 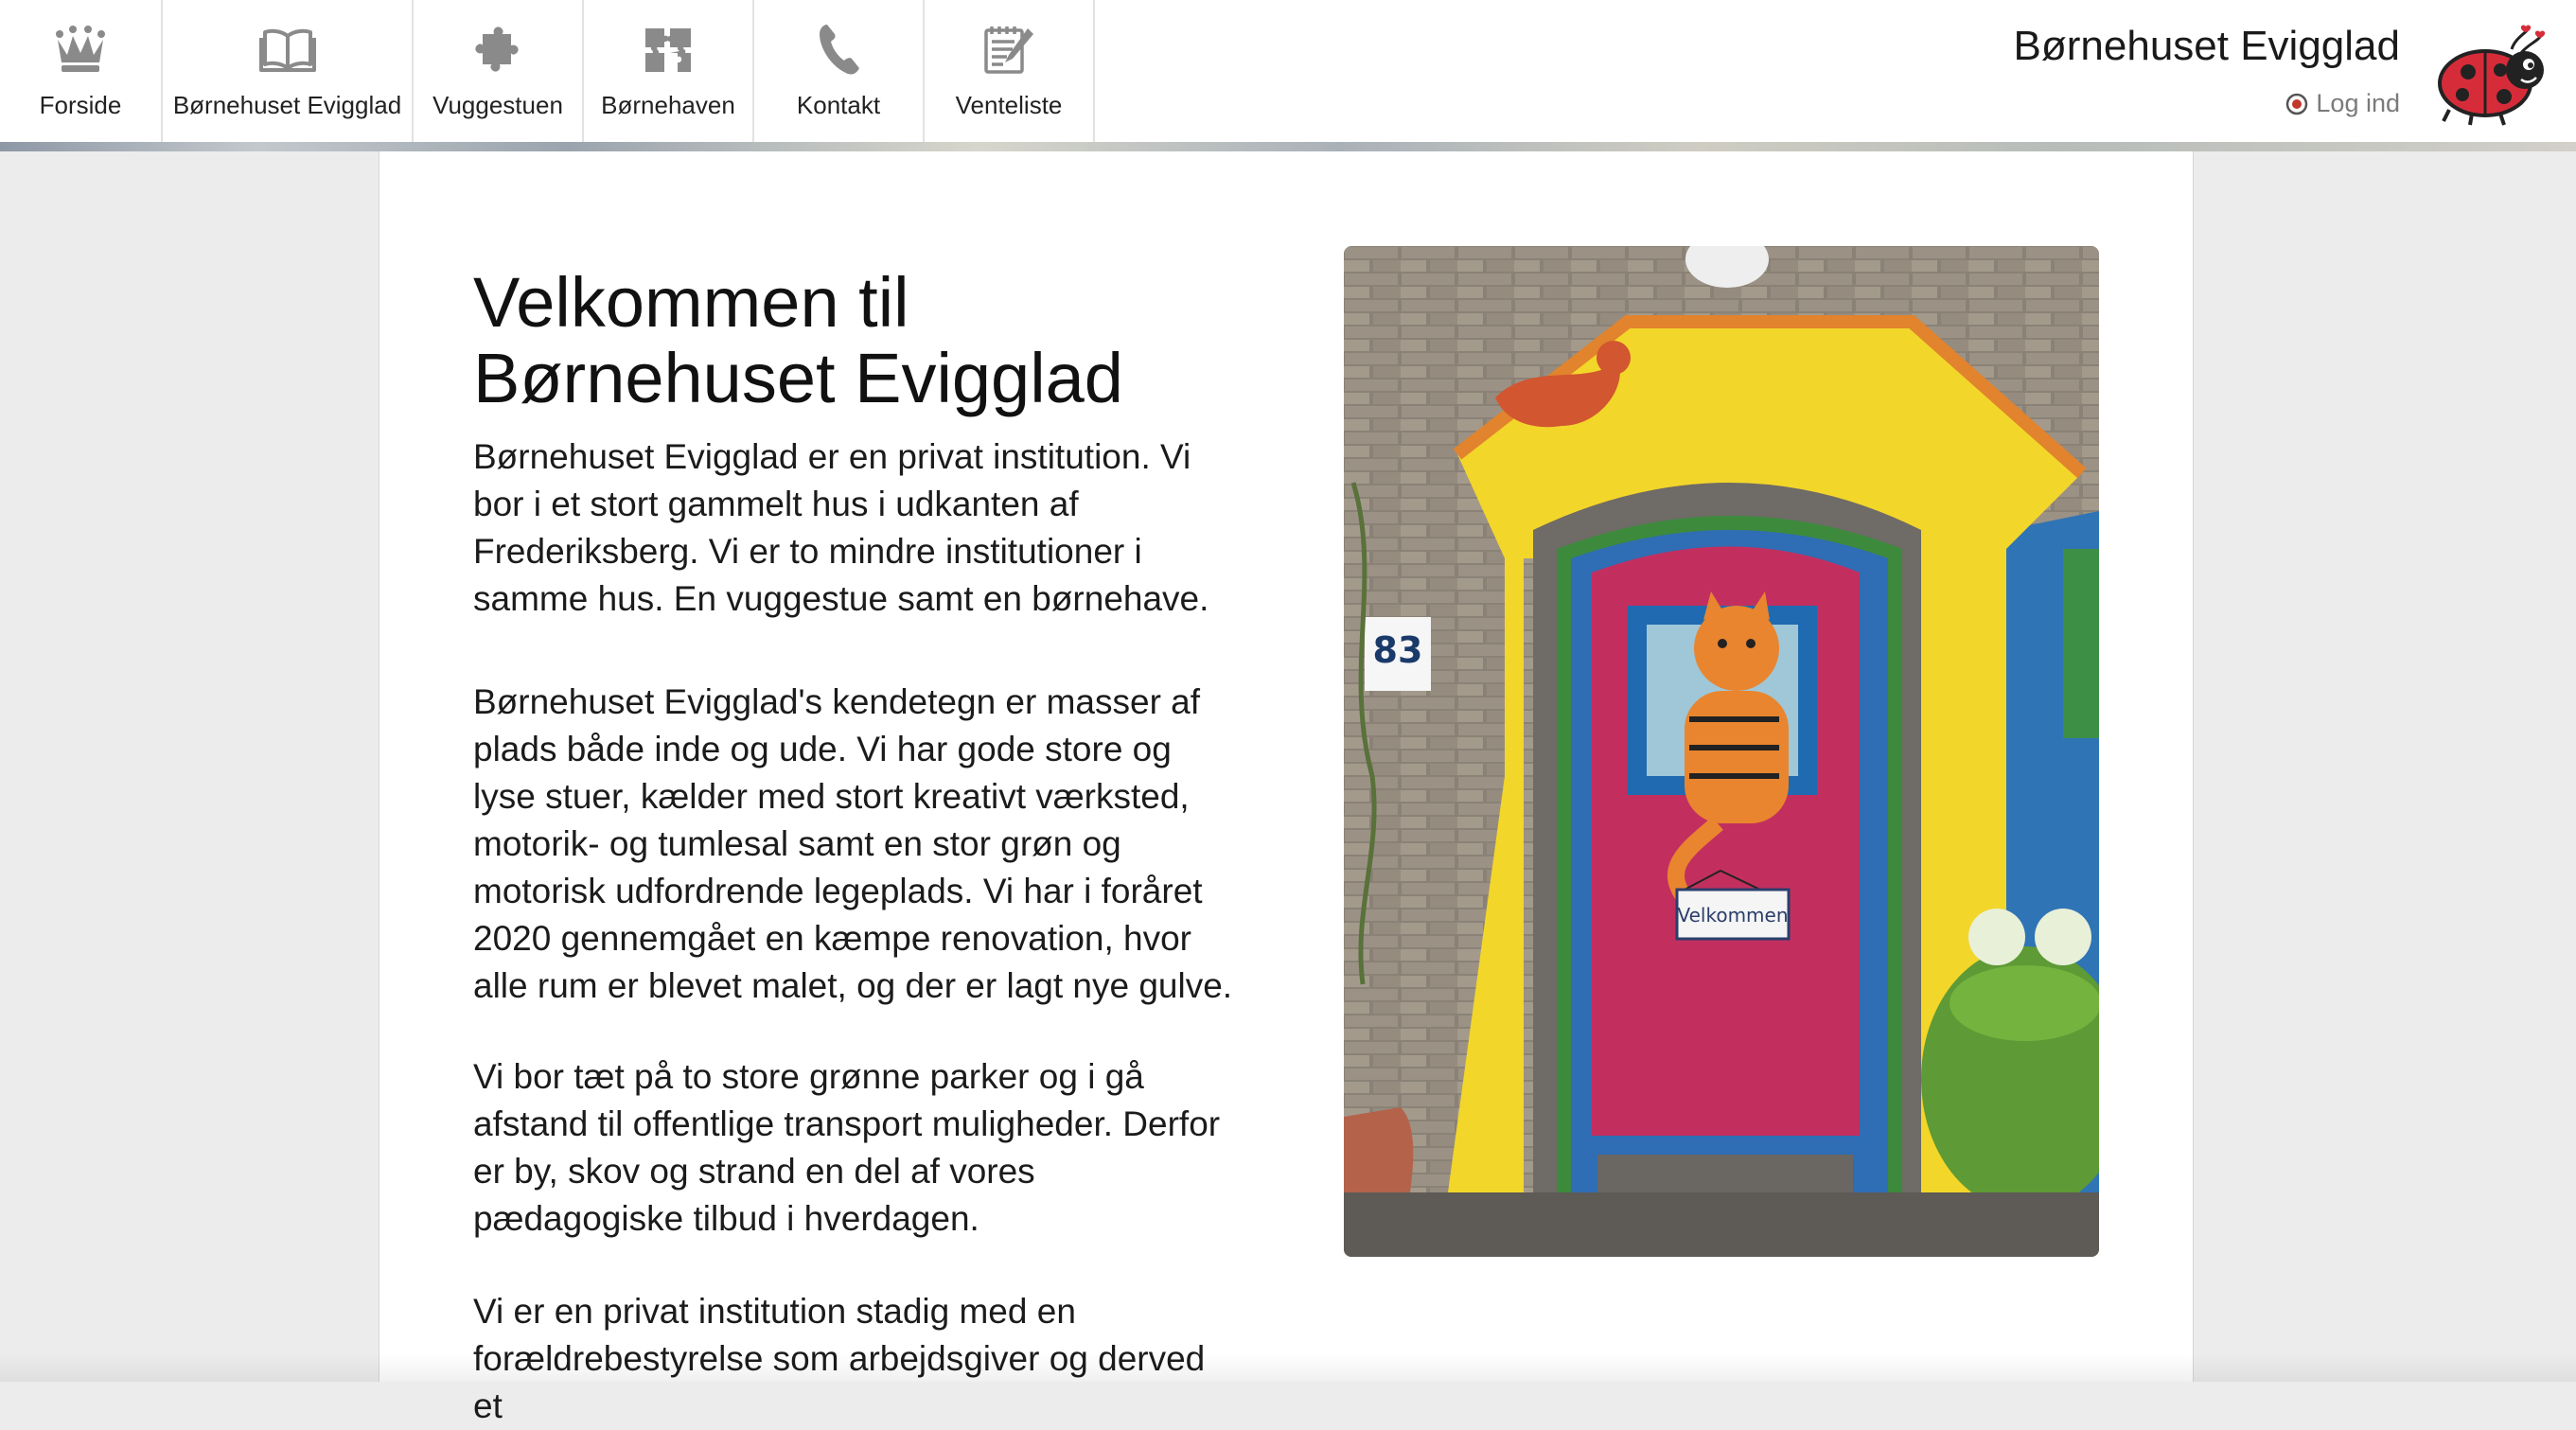 I want to click on notepad-icon, so click(x=1008, y=50).